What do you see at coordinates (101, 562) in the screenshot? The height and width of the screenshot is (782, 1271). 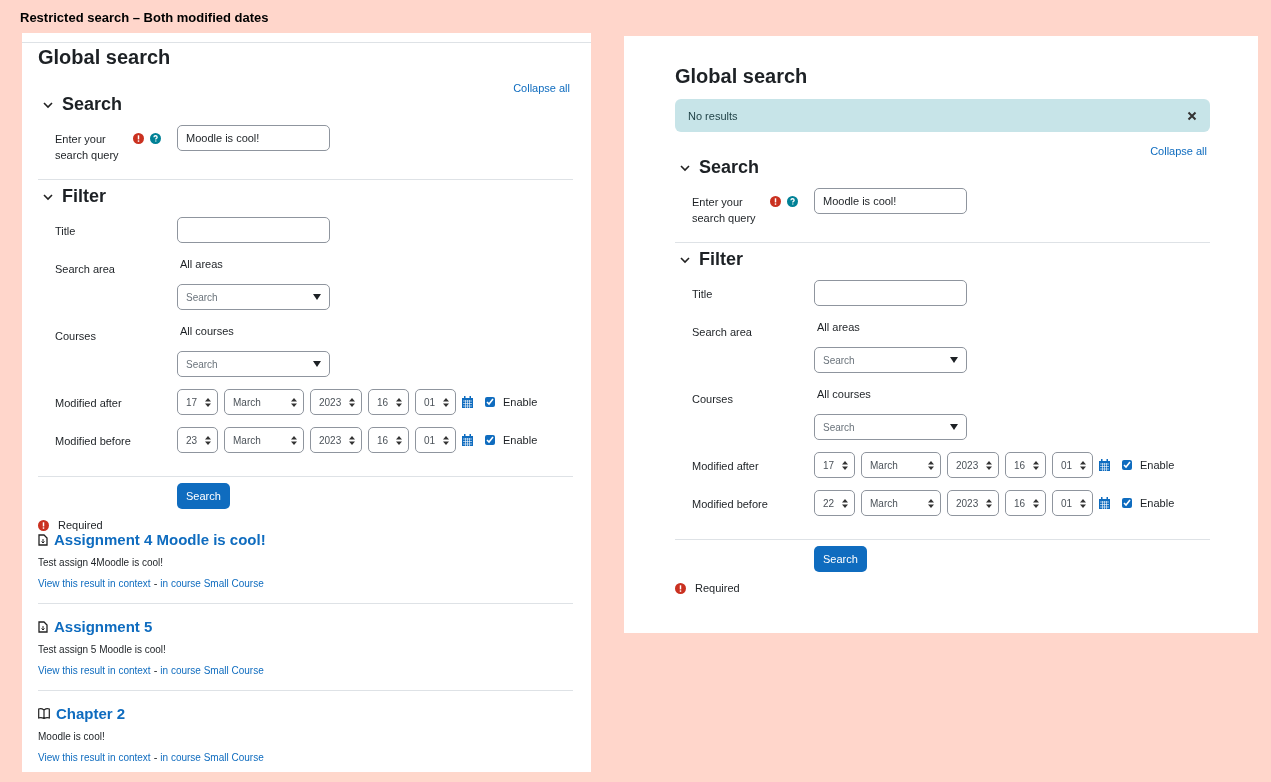 I see `result-snippet: Test assign 4Moodle is cool!` at bounding box center [101, 562].